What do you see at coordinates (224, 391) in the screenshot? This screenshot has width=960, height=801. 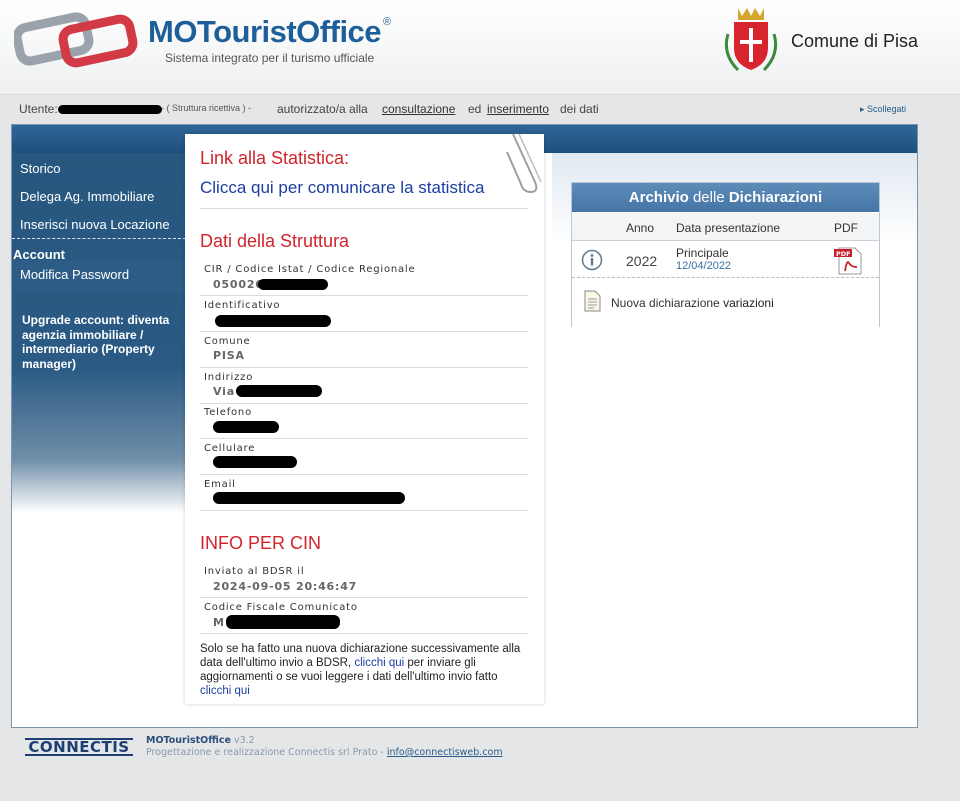 I see `field-value-indirizzo: Via` at bounding box center [224, 391].